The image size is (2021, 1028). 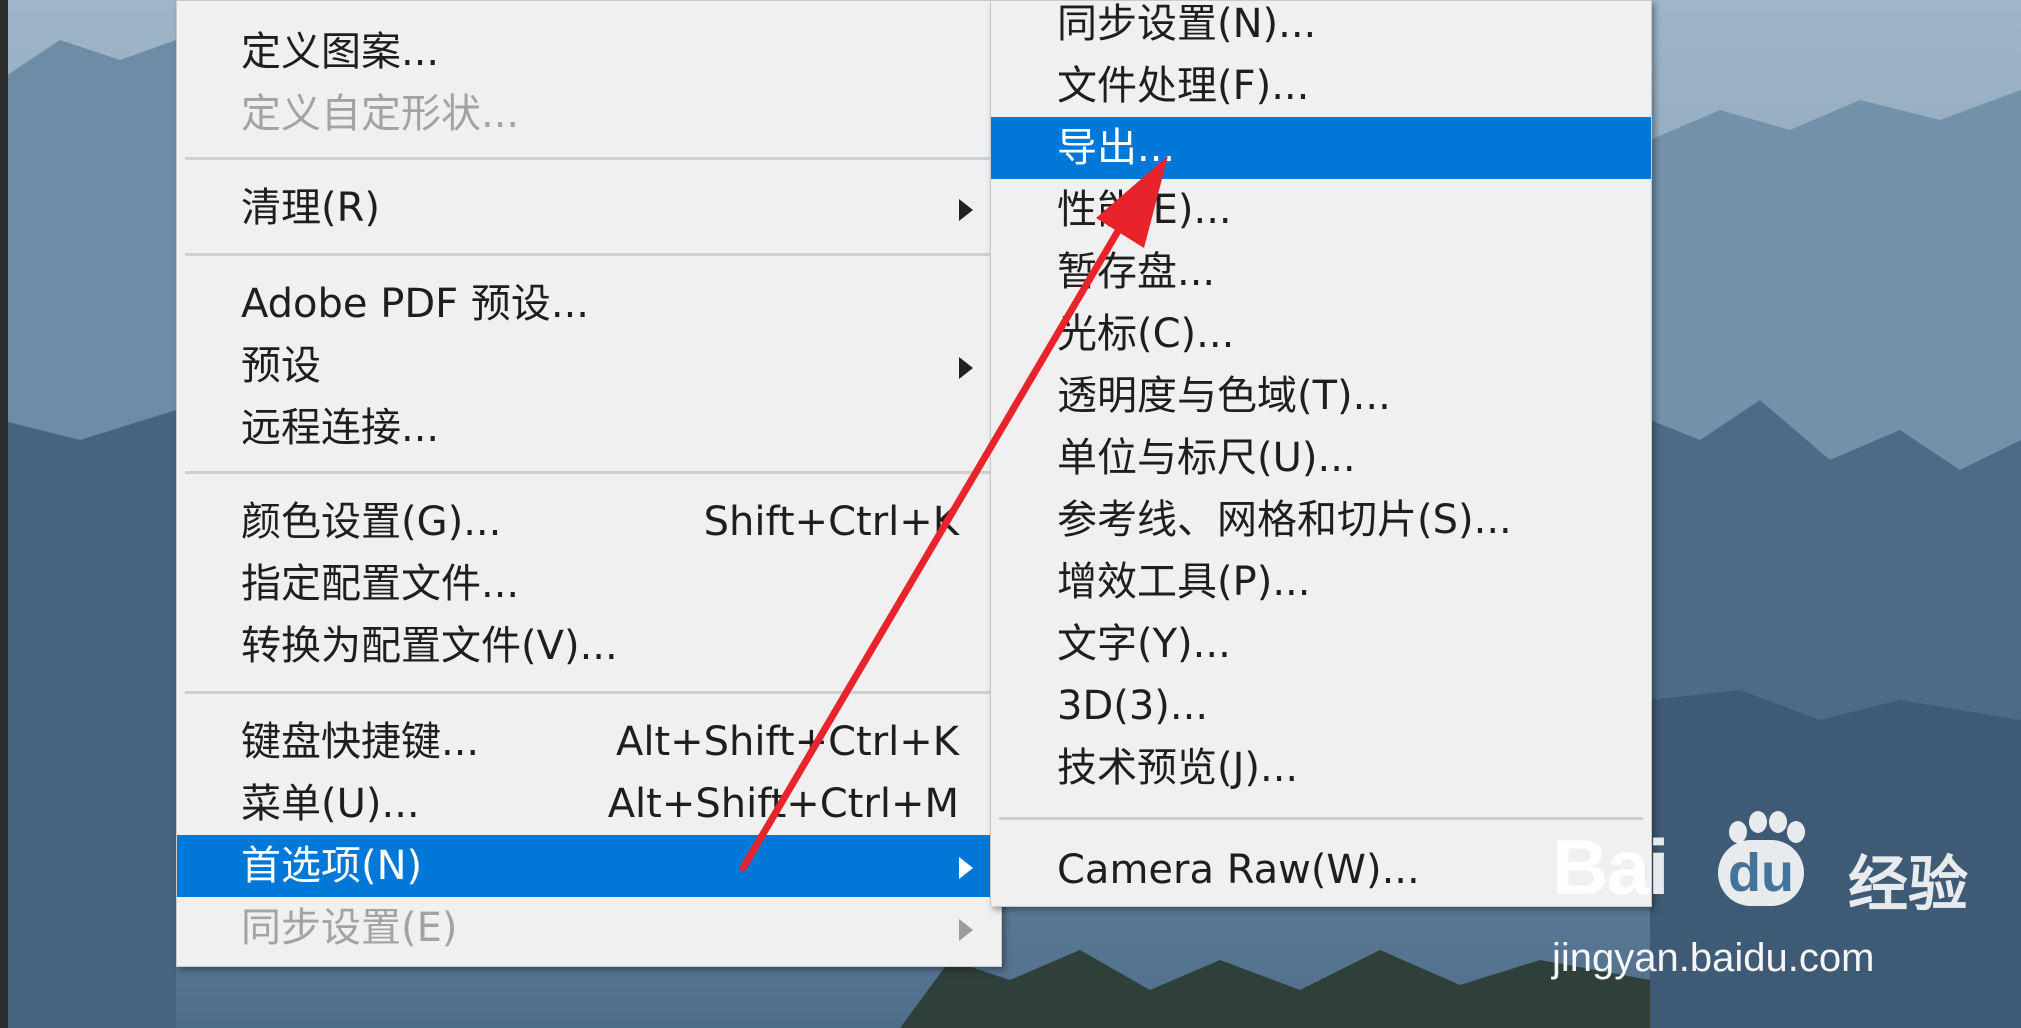 What do you see at coordinates (831, 522) in the screenshot?
I see `menu-shortcut: Shift+Ctrl+K` at bounding box center [831, 522].